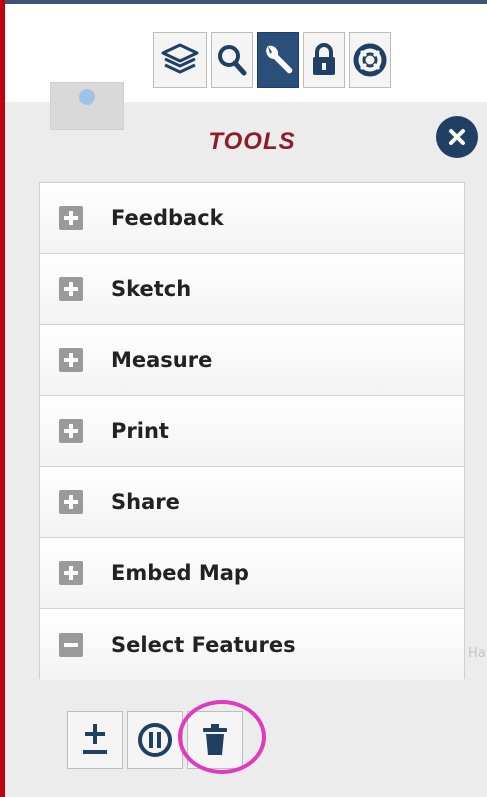 The height and width of the screenshot is (797, 487). I want to click on tool-item-share: Share, so click(252, 502).